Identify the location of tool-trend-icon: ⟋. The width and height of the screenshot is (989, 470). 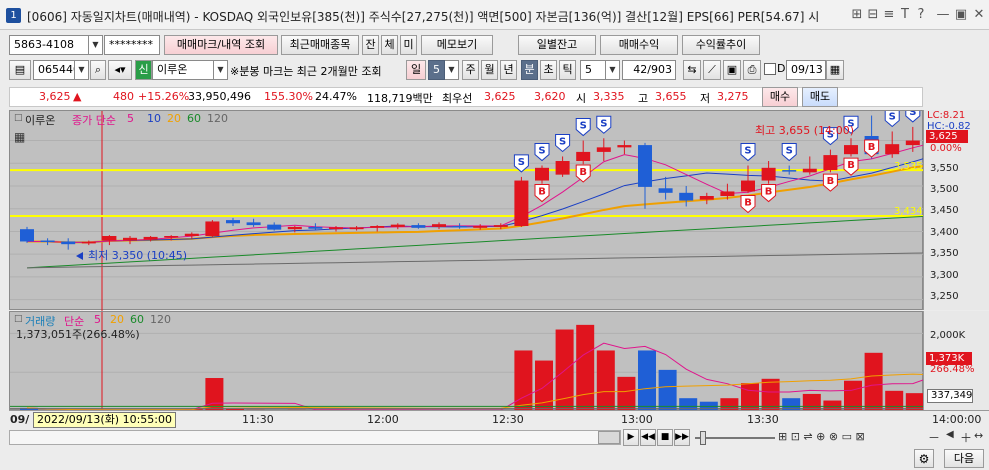
(712, 70).